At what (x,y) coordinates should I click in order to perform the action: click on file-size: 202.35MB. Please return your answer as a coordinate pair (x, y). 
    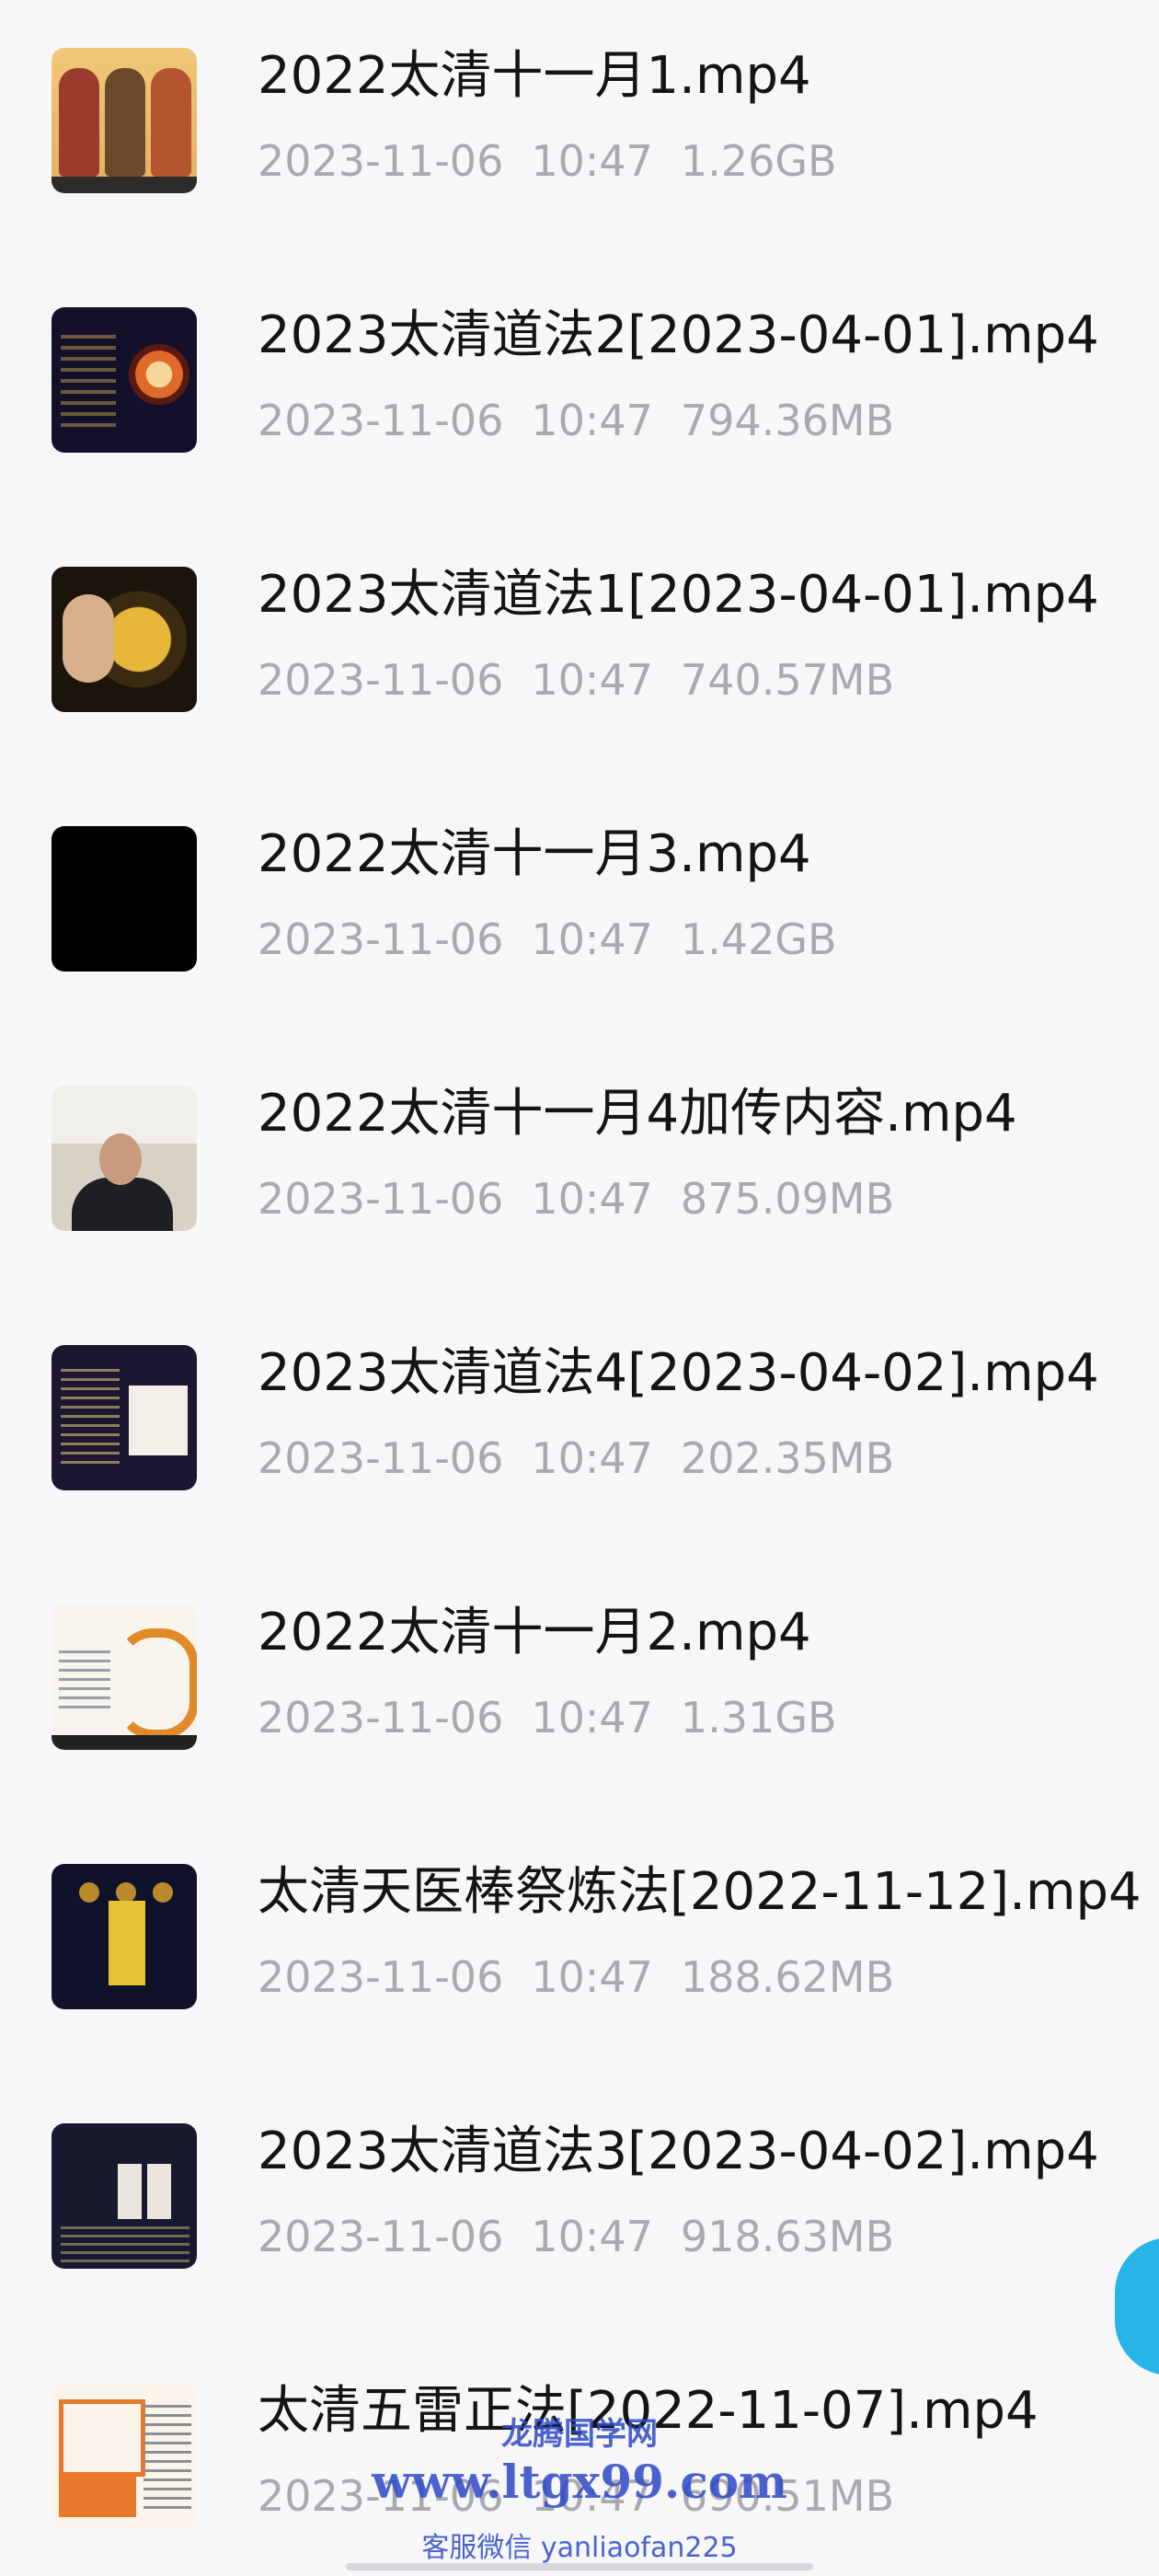
    Looking at the image, I should click on (787, 1458).